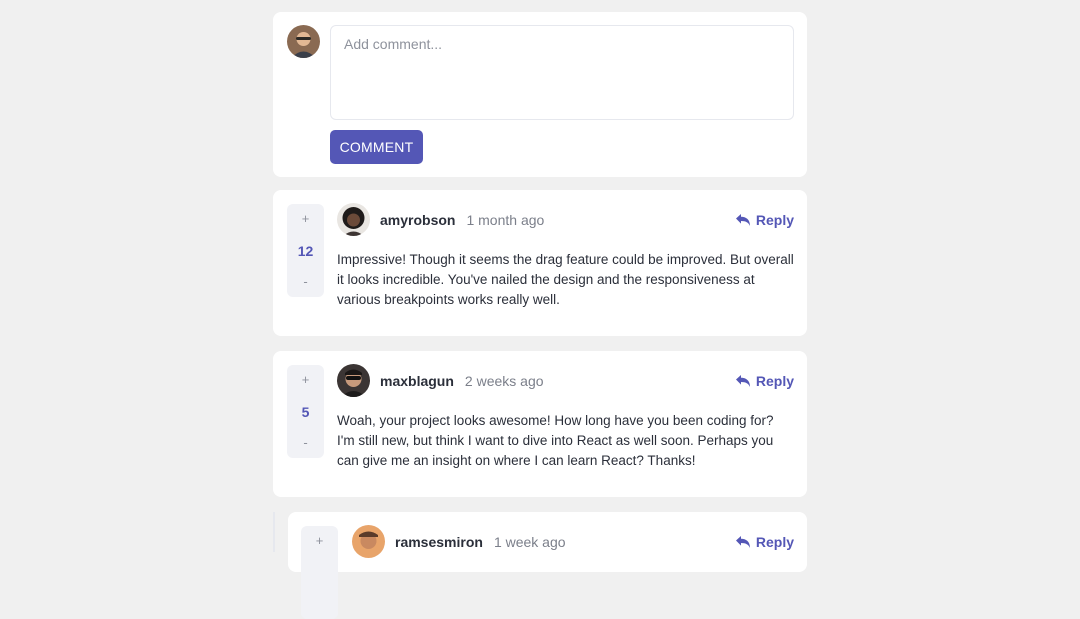  Describe the element at coordinates (505, 219) in the screenshot. I see `timestamp: 1 month ago` at that location.